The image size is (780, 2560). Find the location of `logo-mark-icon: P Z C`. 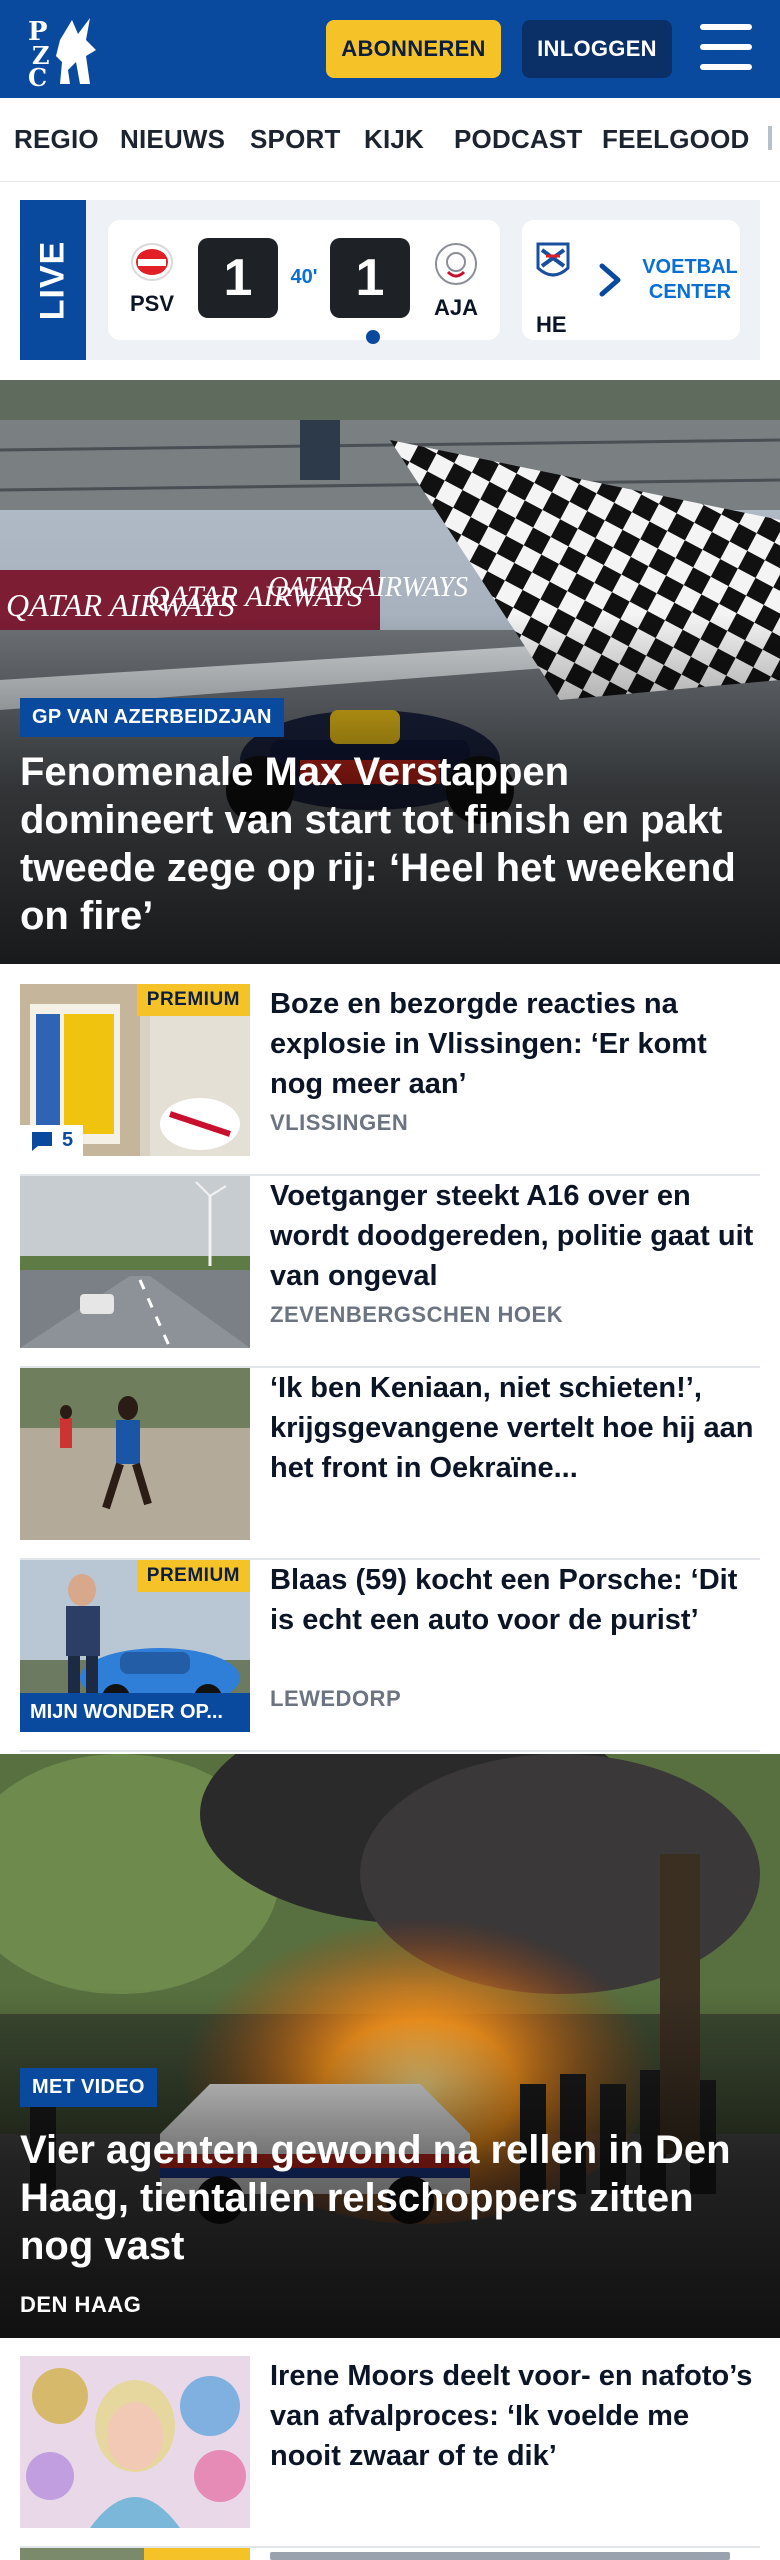

logo-mark-icon: P Z C is located at coordinates (62, 54).